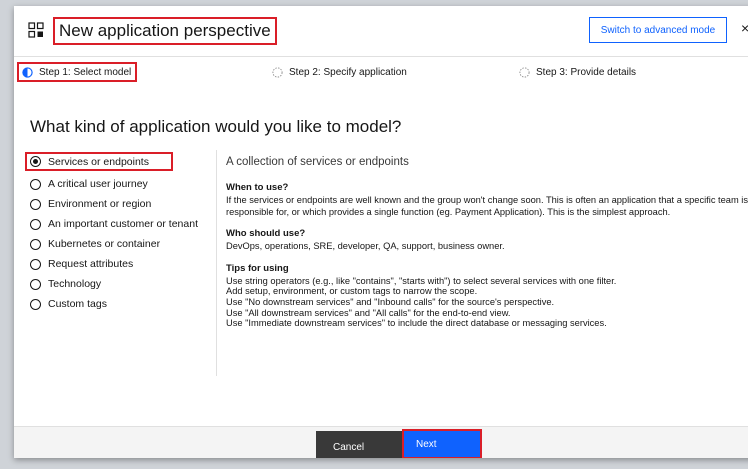 This screenshot has height=469, width=748. I want to click on dialog-footer: Cancel Next, so click(381, 442).